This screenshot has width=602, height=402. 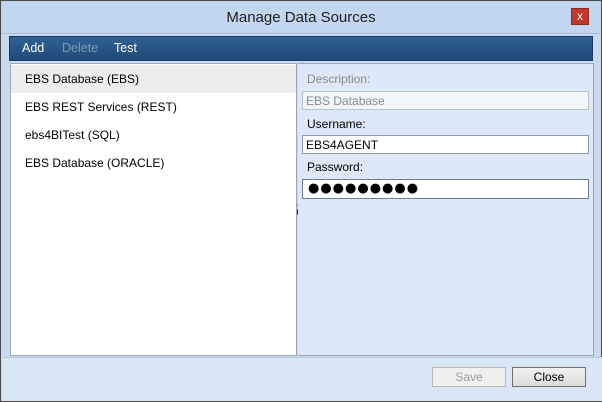 I want to click on add-button: Add, so click(x=33, y=48).